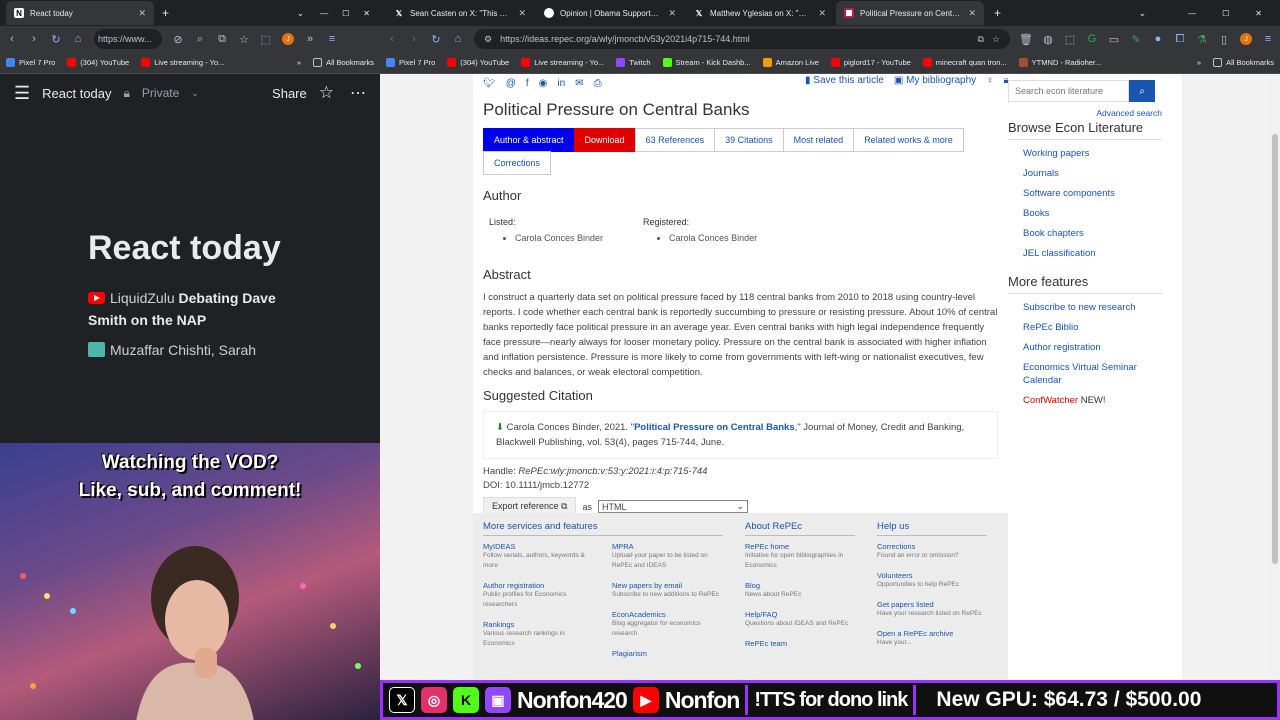  Describe the element at coordinates (598, 83) in the screenshot. I see `print-icon: ⎙` at that location.